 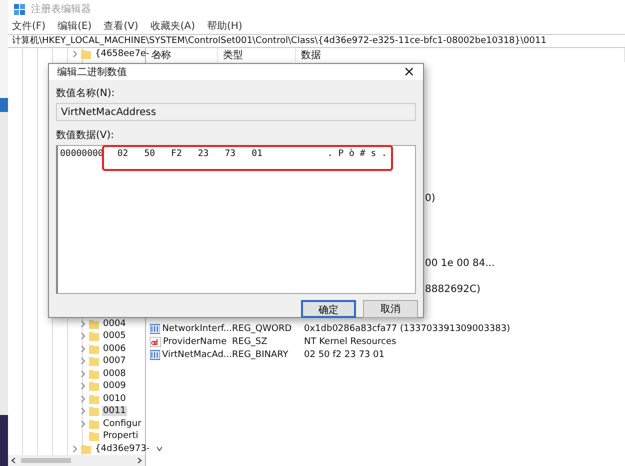 What do you see at coordinates (114, 373) in the screenshot?
I see `tree-item: 0008` at bounding box center [114, 373].